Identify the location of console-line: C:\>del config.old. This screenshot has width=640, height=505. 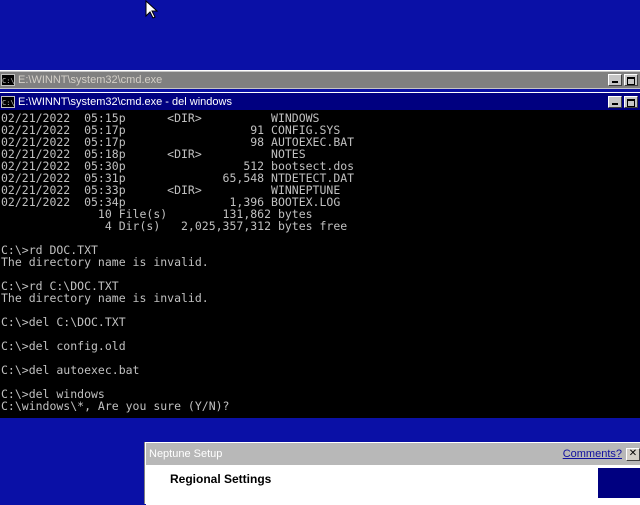
(63, 346).